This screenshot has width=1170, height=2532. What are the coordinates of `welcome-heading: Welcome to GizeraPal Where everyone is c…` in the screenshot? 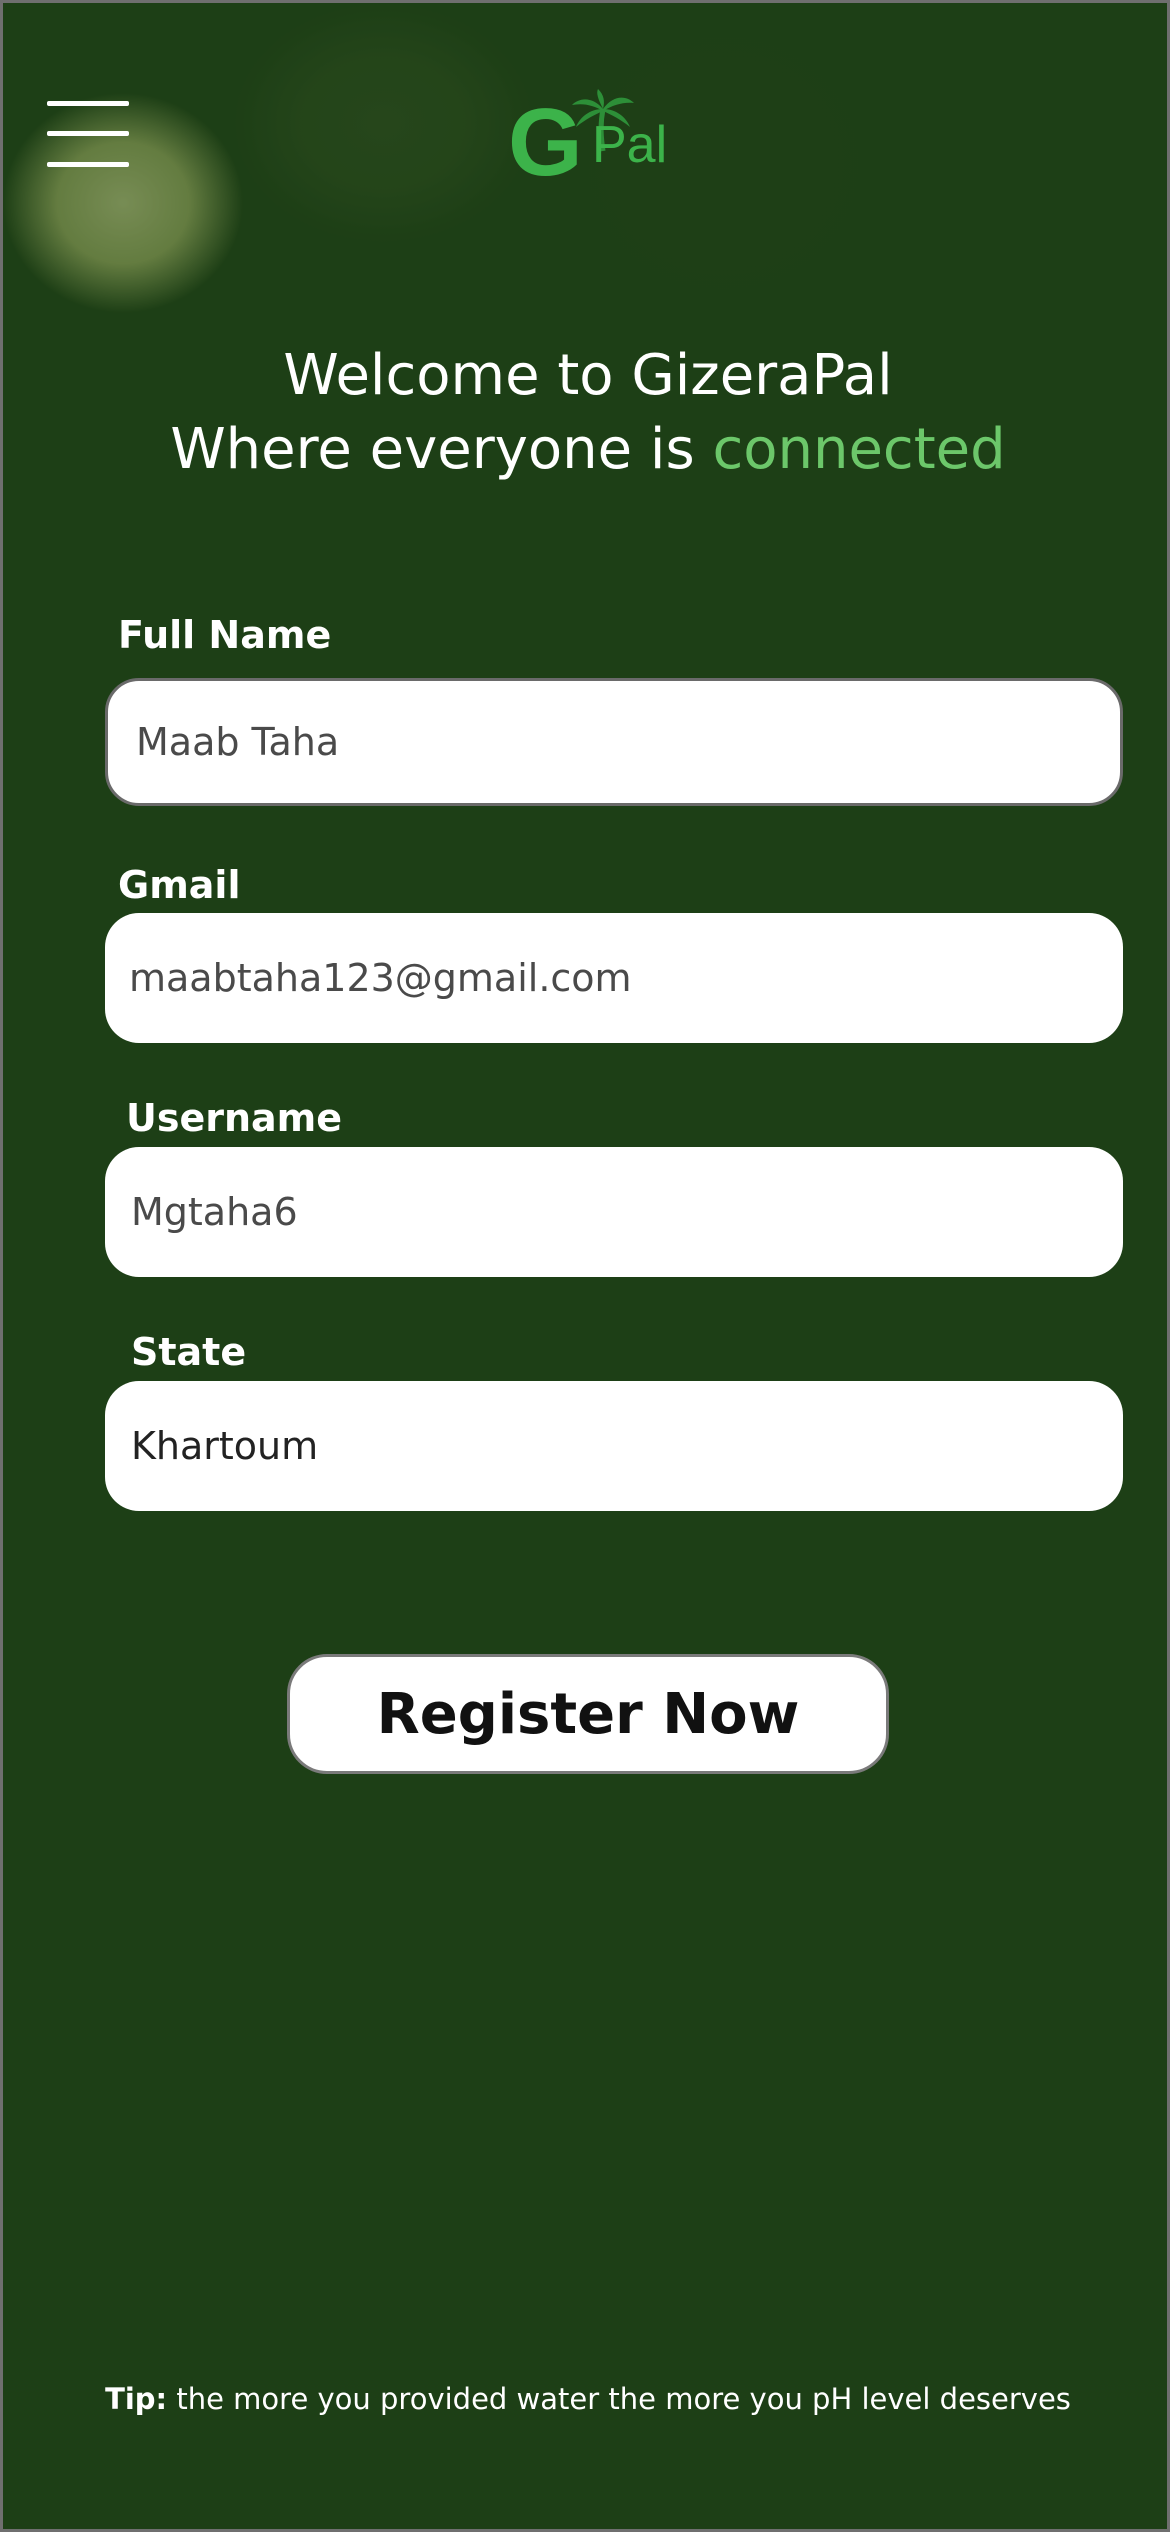 It's located at (585, 413).